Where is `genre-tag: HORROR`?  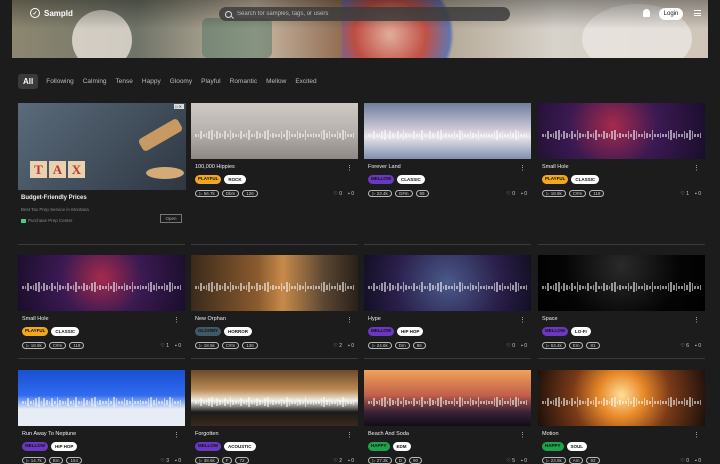 genre-tag: HORROR is located at coordinates (238, 331).